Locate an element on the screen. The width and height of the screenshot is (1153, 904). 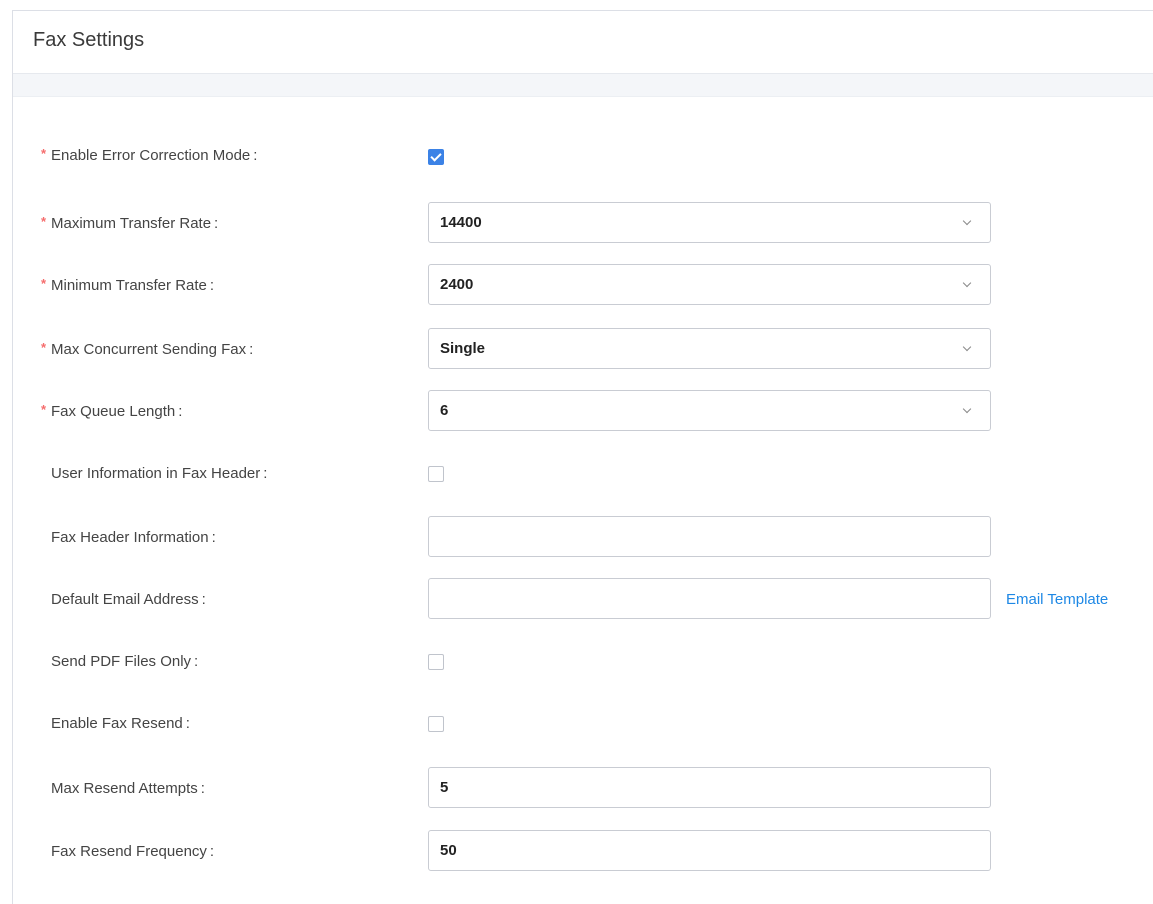
pdf-only-checkbox is located at coordinates (436, 662).